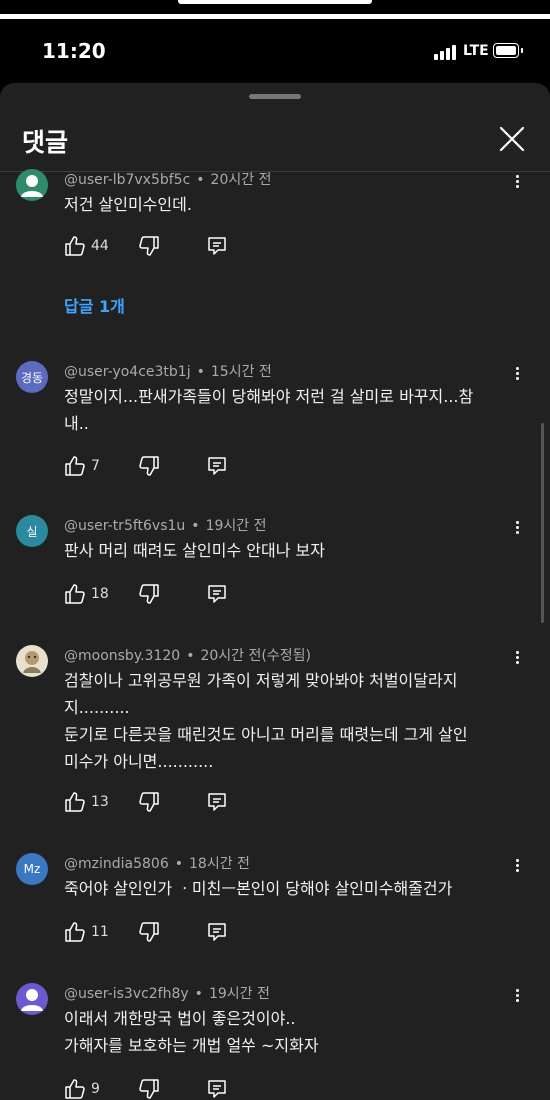 Image resolution: width=550 pixels, height=1100 pixels. Describe the element at coordinates (128, 204) in the screenshot. I see `comment-text: 저건 살인미수인데.` at that location.